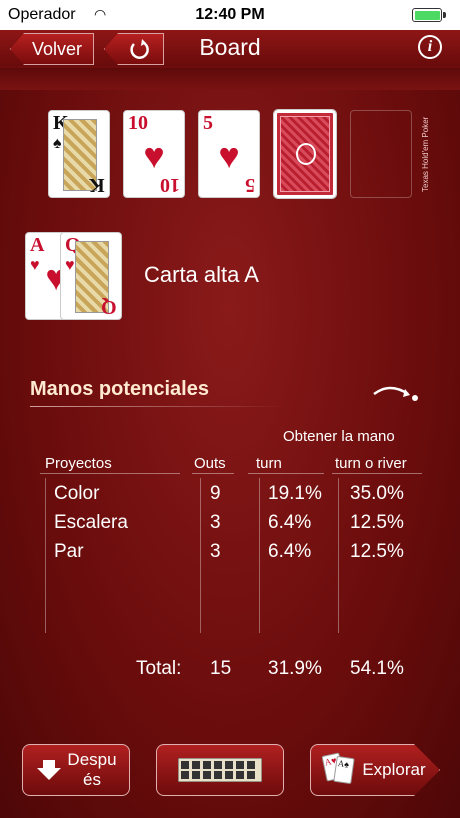 This screenshot has width=460, height=818. Describe the element at coordinates (154, 154) in the screenshot. I see `board-card-2: 10 ♥ 10` at that location.